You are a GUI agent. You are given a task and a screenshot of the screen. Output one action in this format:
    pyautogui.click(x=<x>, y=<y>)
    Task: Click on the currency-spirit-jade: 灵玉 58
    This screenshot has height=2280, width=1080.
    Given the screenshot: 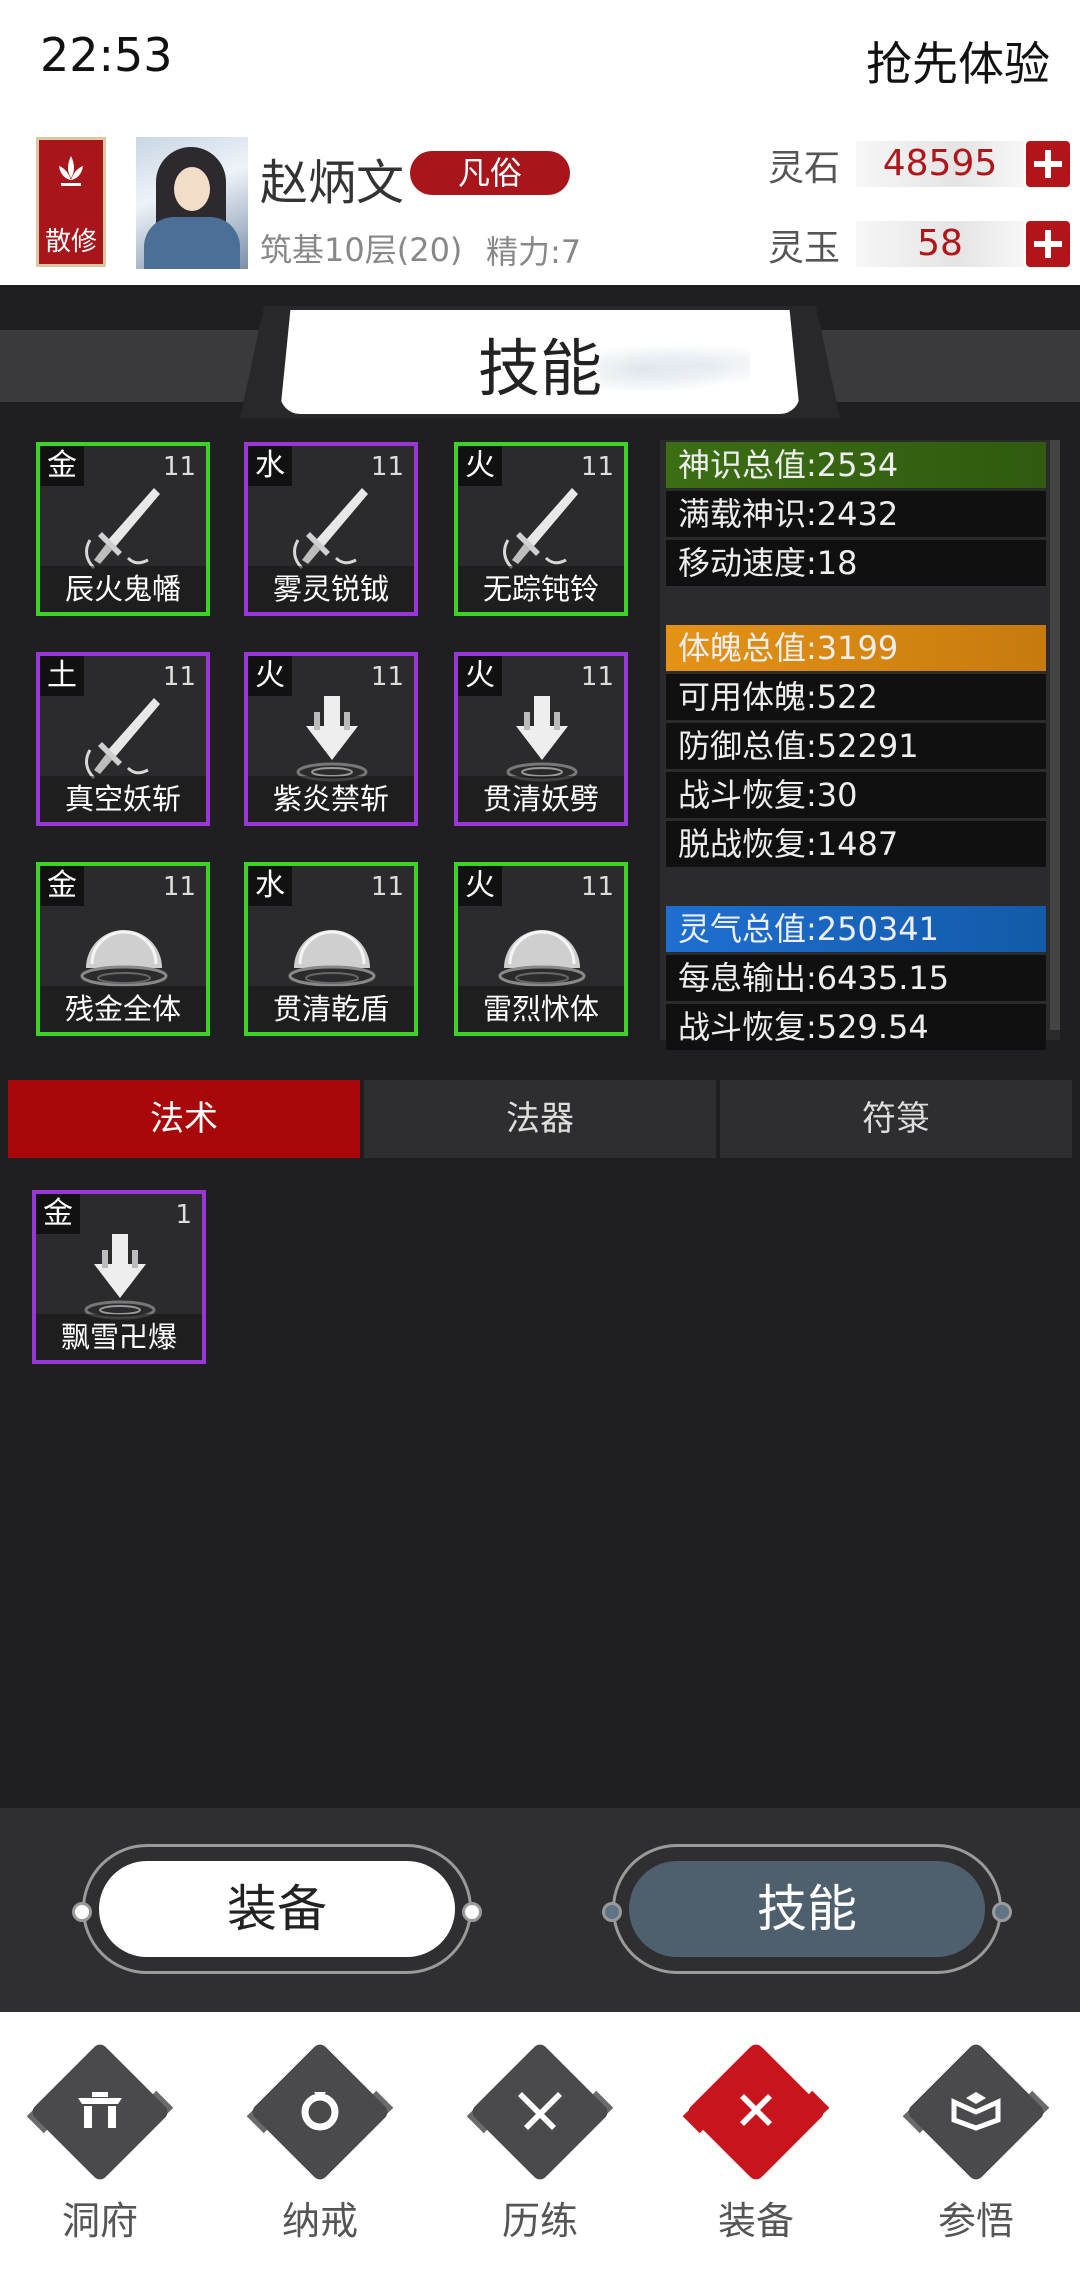 What is the action you would take?
    pyautogui.click(x=919, y=243)
    